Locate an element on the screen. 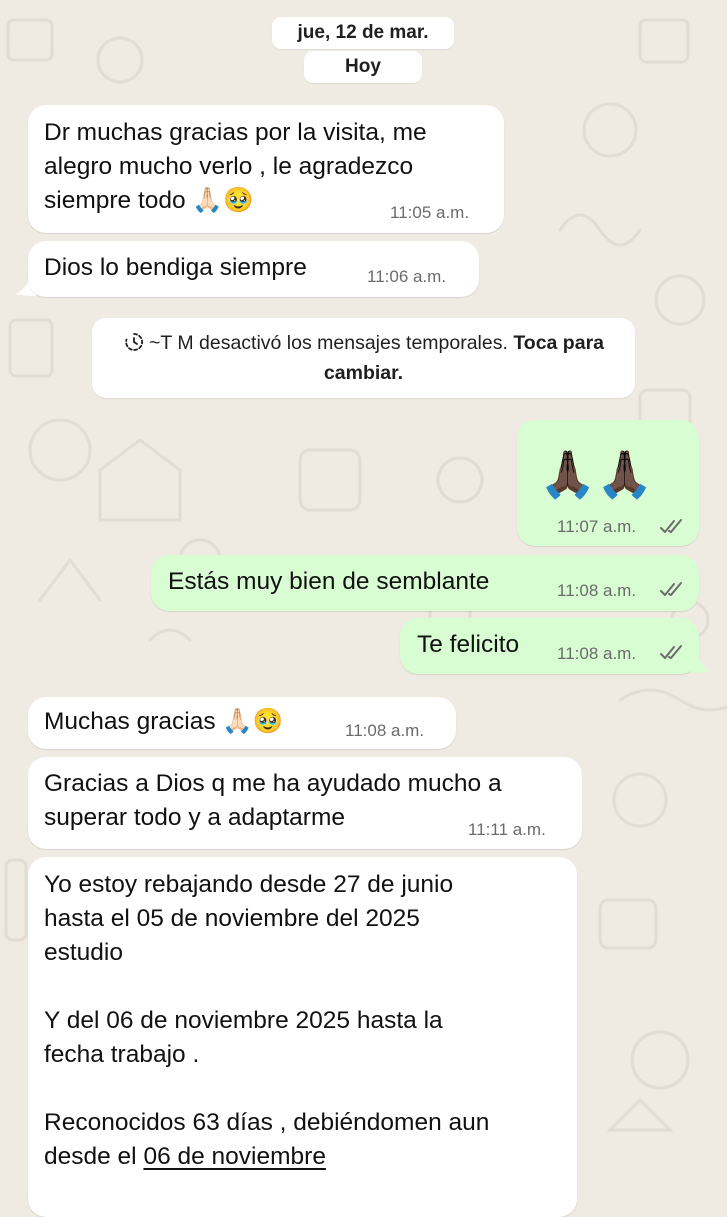 Image resolution: width=727 pixels, height=1217 pixels. message-time: 11:11 a.m. is located at coordinates (507, 829).